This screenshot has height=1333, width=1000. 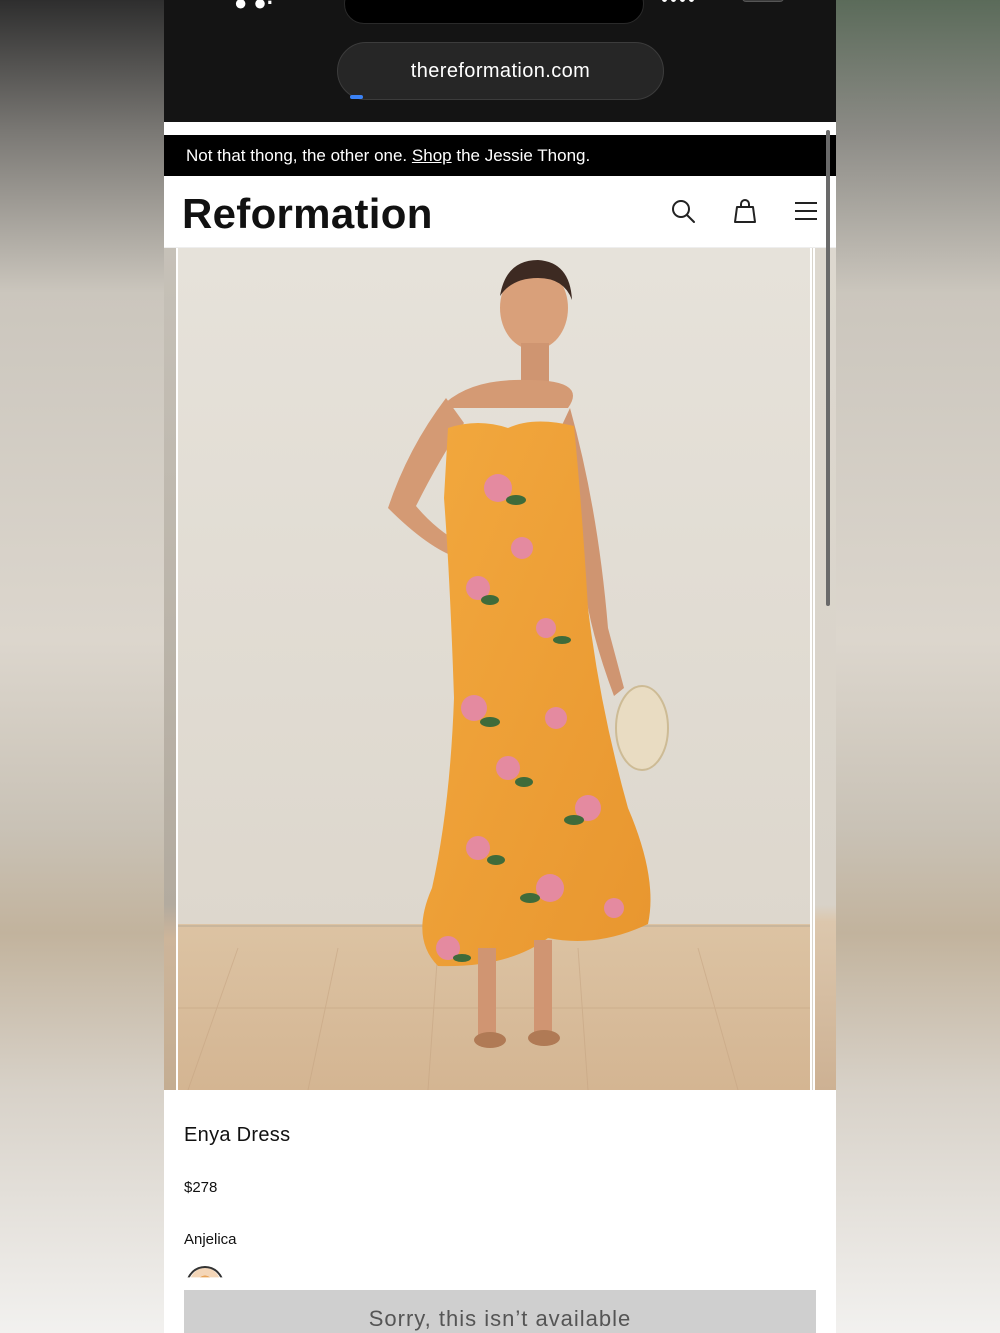 I want to click on selected-color-label: Anjelica, so click(x=210, y=1239).